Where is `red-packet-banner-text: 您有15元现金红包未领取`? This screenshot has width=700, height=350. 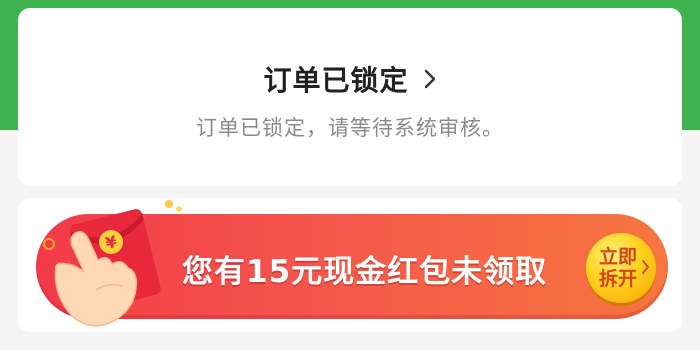
red-packet-banner-text: 您有15元现金红包未领取 is located at coordinates (365, 272).